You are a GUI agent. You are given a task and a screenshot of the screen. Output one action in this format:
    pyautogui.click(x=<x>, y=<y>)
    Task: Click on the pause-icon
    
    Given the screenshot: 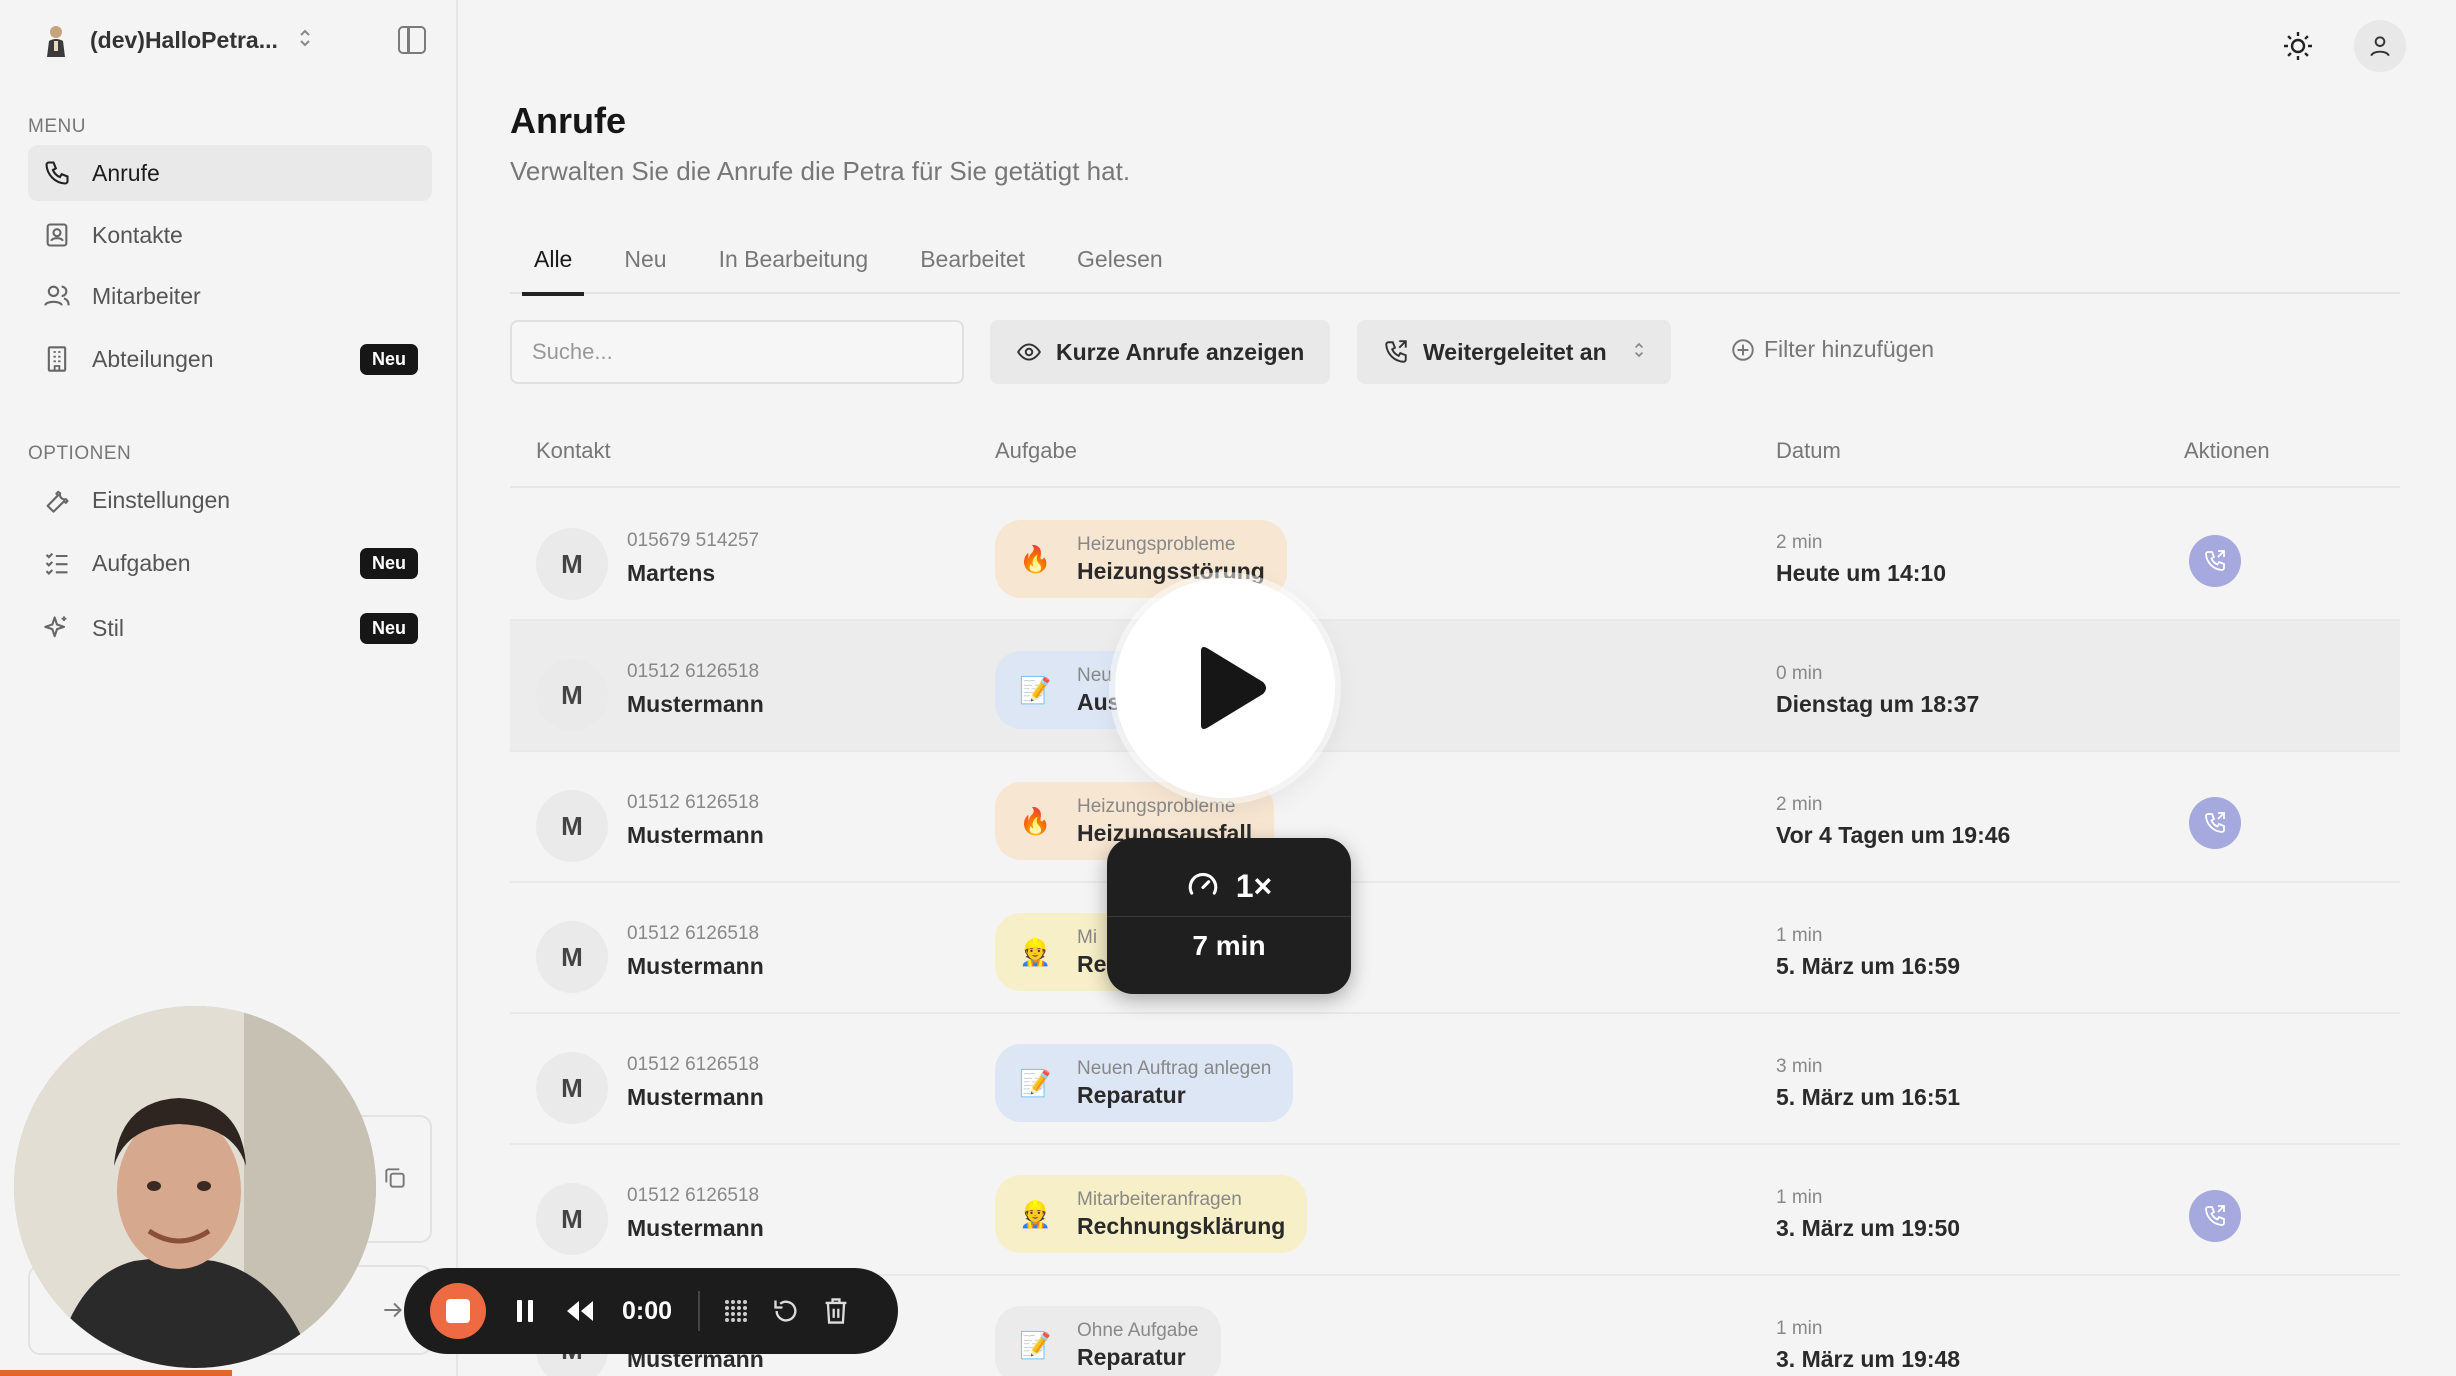 What is the action you would take?
    pyautogui.click(x=525, y=1311)
    